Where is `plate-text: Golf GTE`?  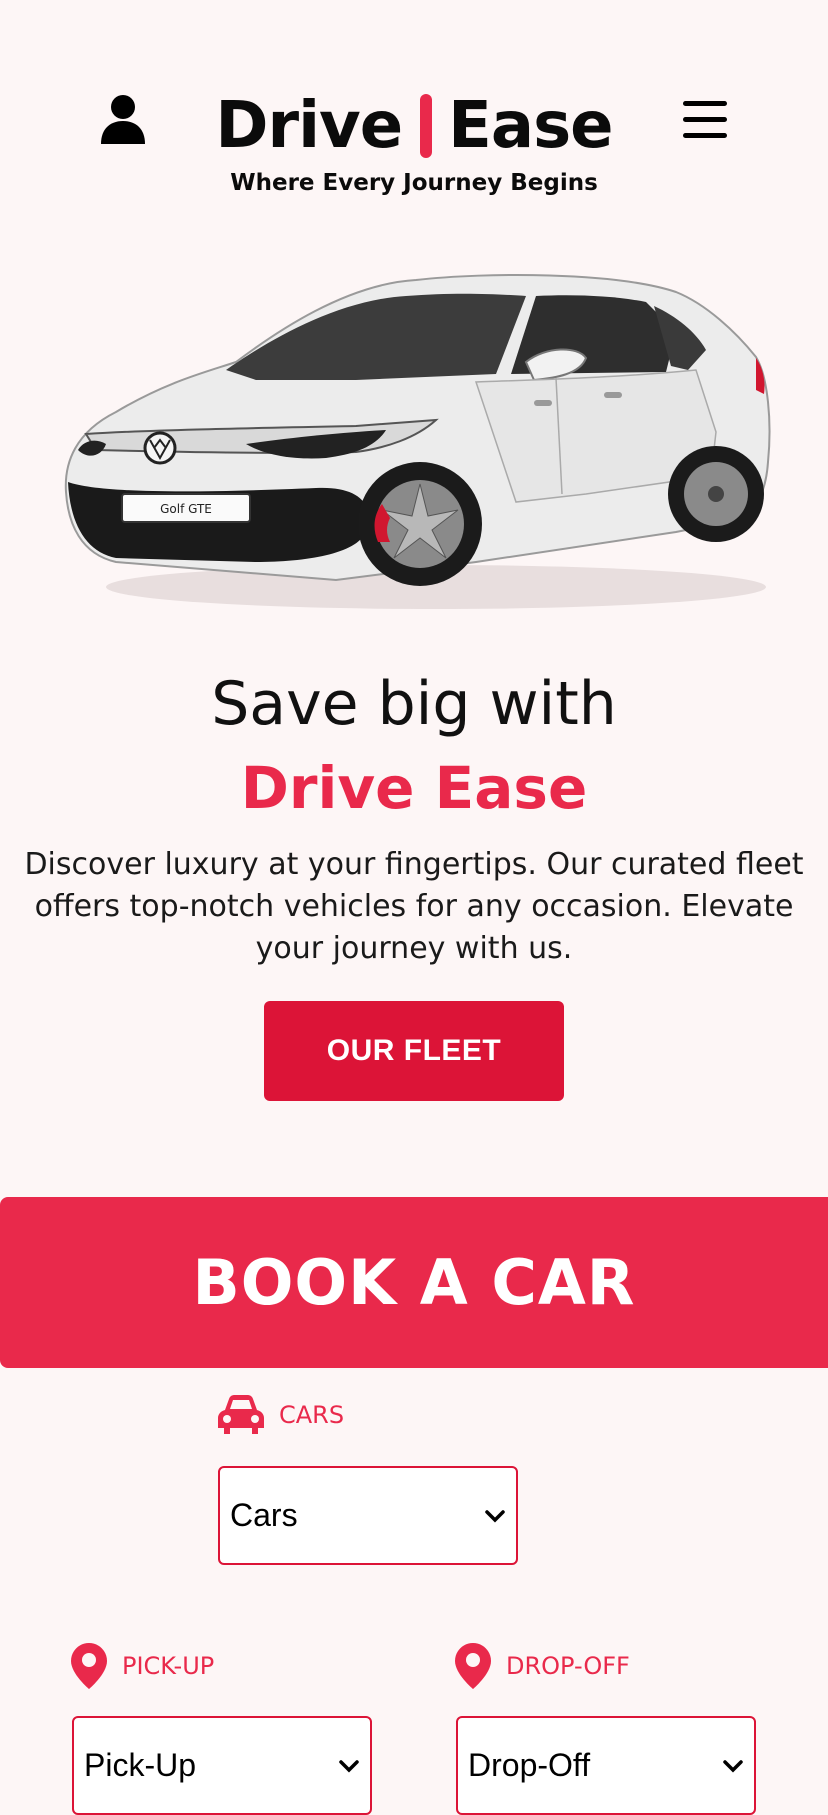 plate-text: Golf GTE is located at coordinates (186, 509).